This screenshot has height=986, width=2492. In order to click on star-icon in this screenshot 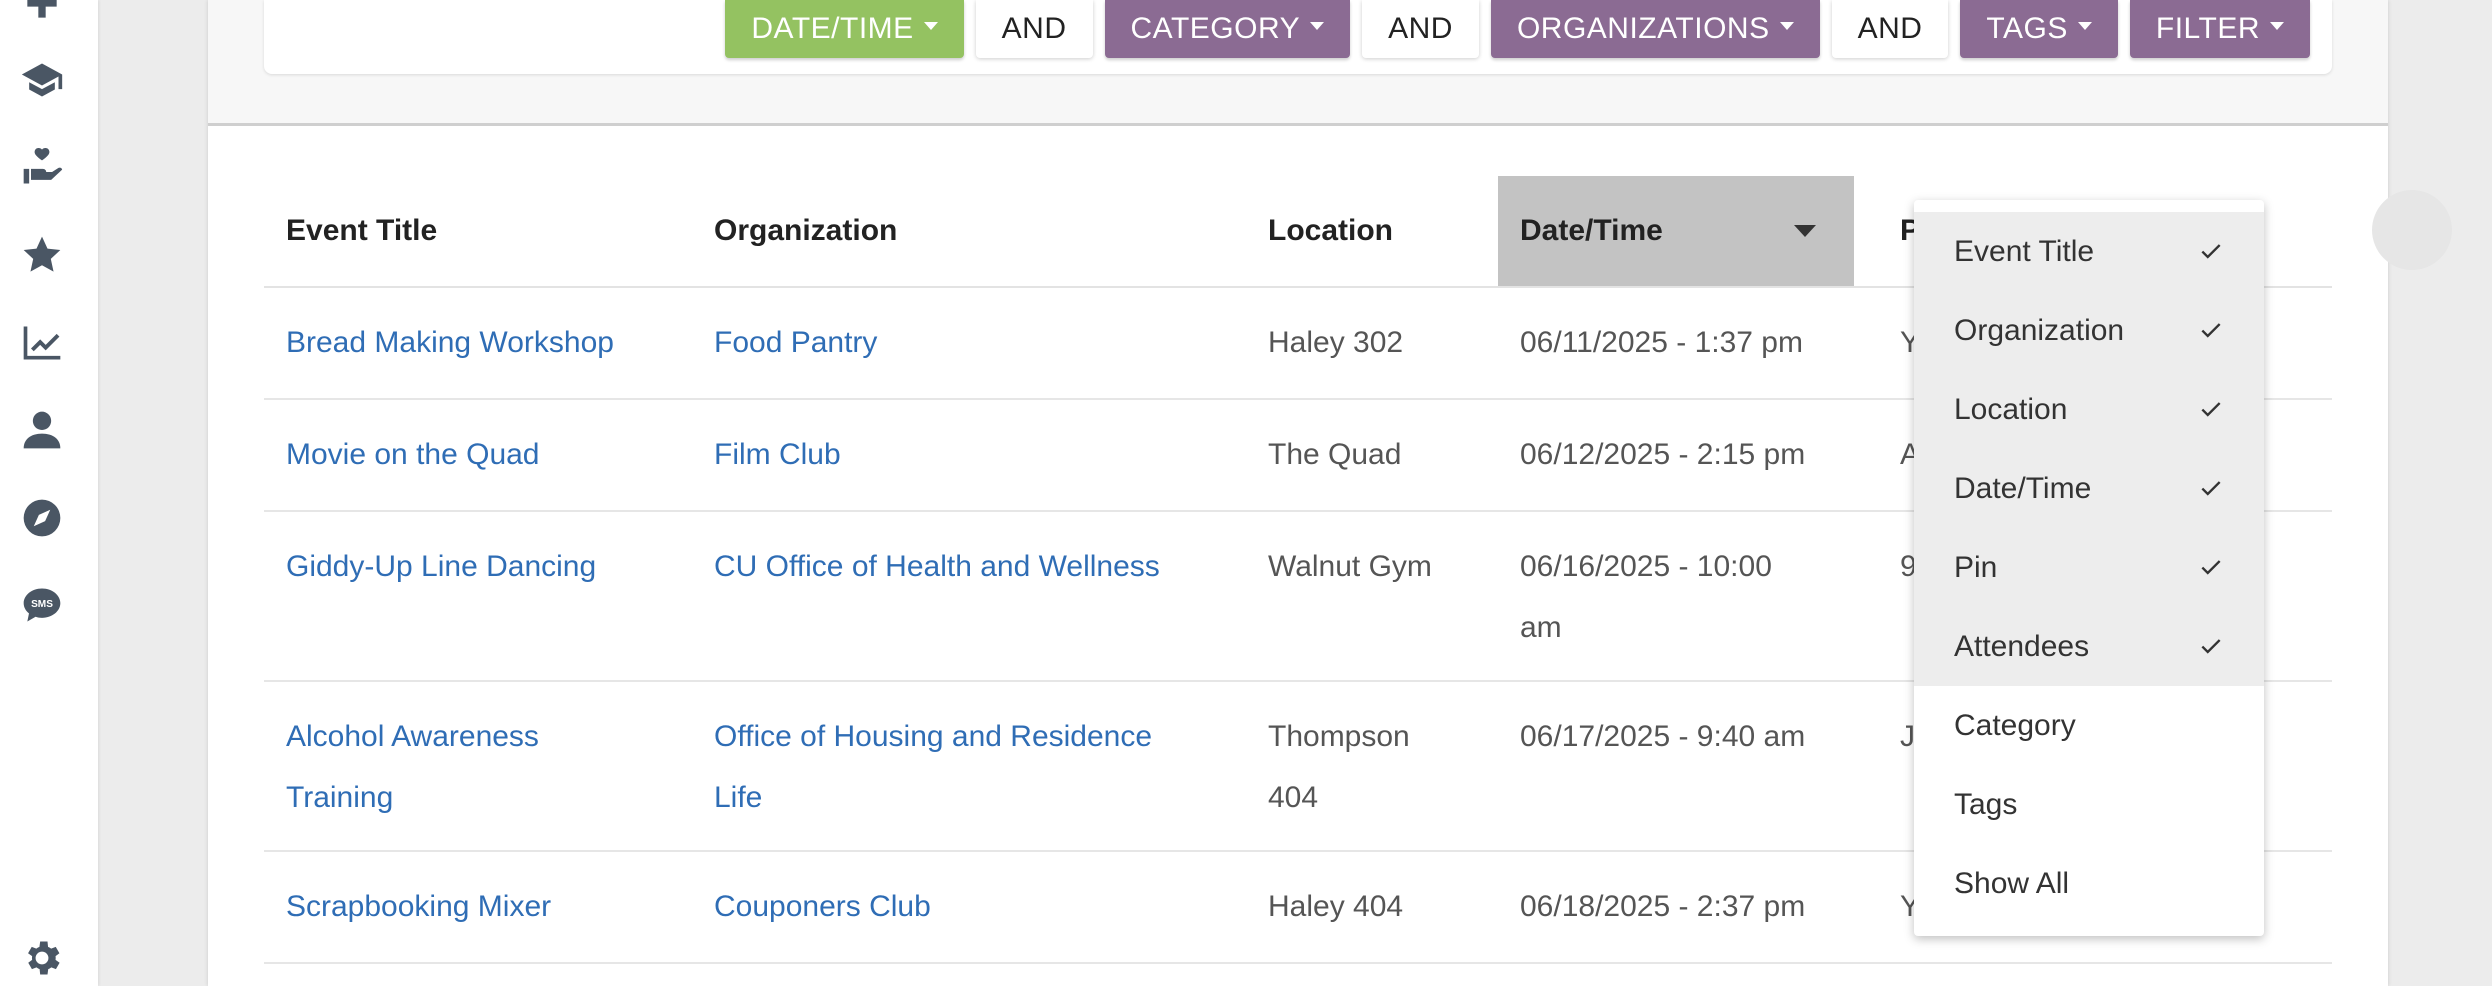, I will do `click(42, 255)`.